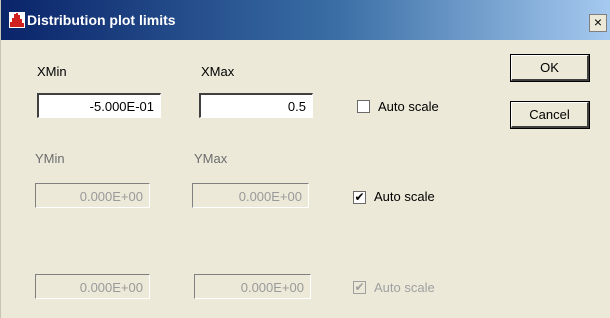 The width and height of the screenshot is (610, 318). Describe the element at coordinates (359, 197) in the screenshot. I see `y-auto-scale-checkbox: ✔` at that location.